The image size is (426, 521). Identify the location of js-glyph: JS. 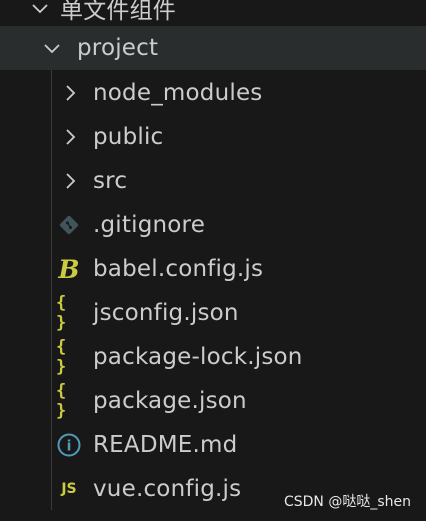
(69, 489).